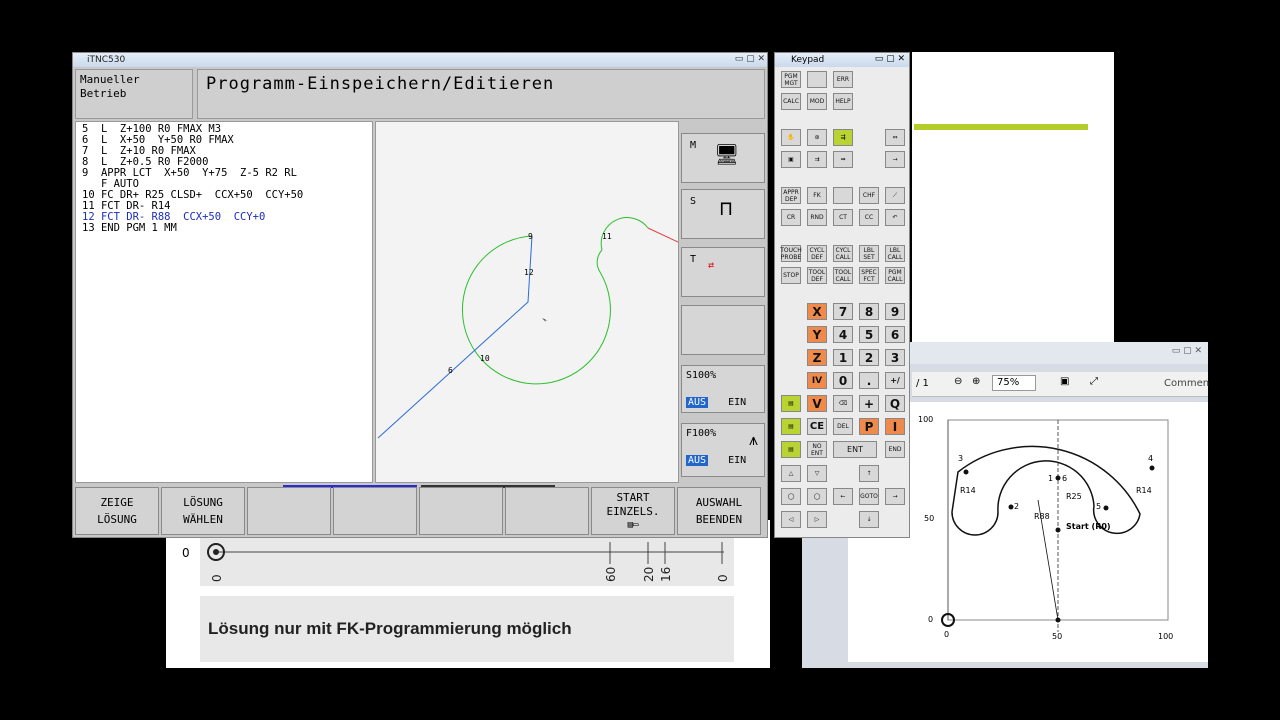 The width and height of the screenshot is (1280, 720). I want to click on tool-key: T ⇄, so click(723, 272).